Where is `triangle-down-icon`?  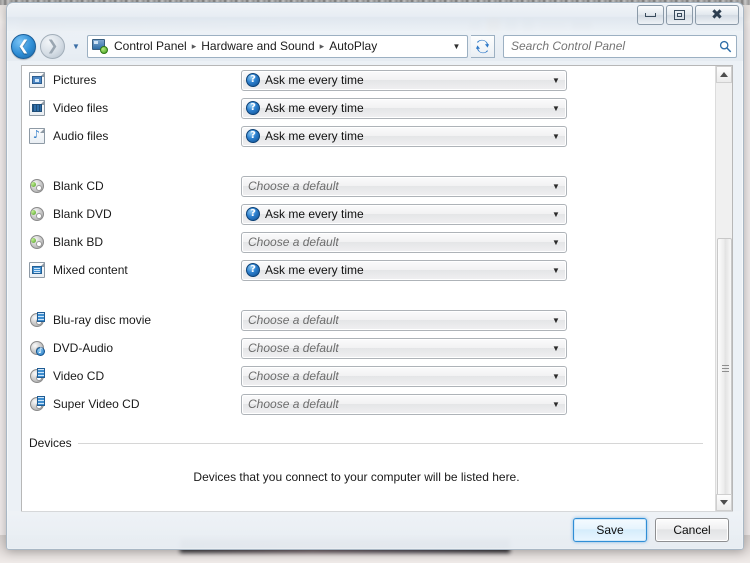 triangle-down-icon is located at coordinates (724, 502).